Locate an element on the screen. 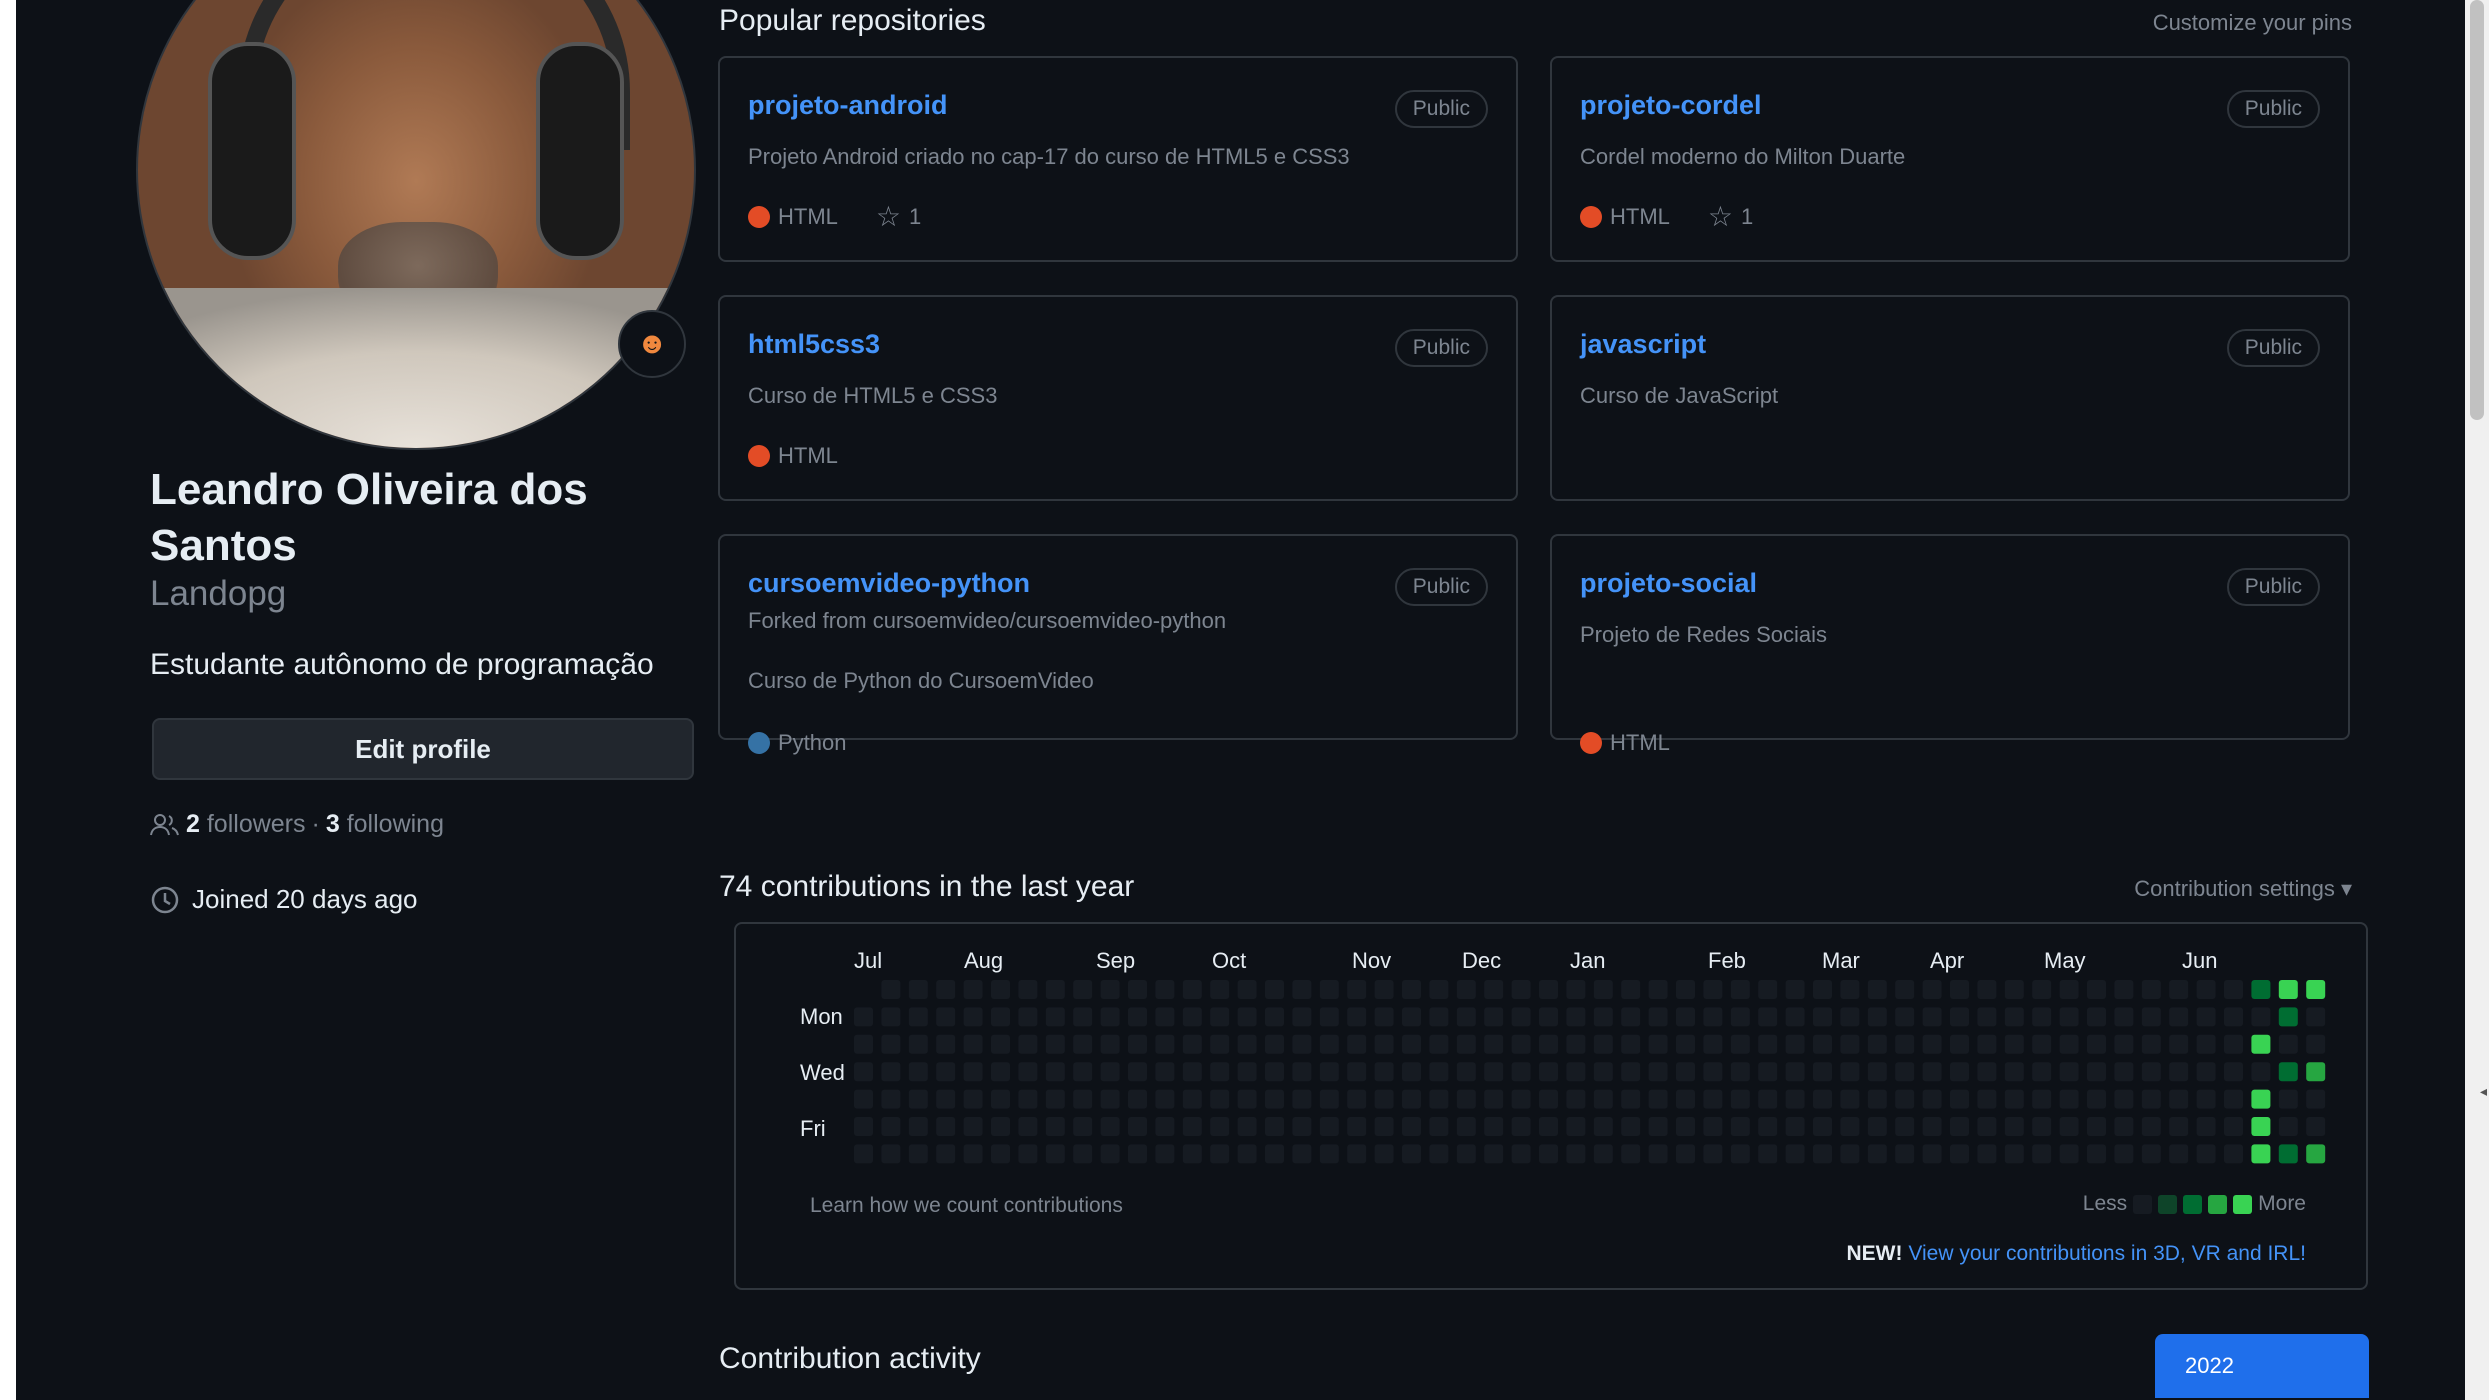 This screenshot has width=2489, height=1400. repo-name-link: javascript is located at coordinates (1643, 344).